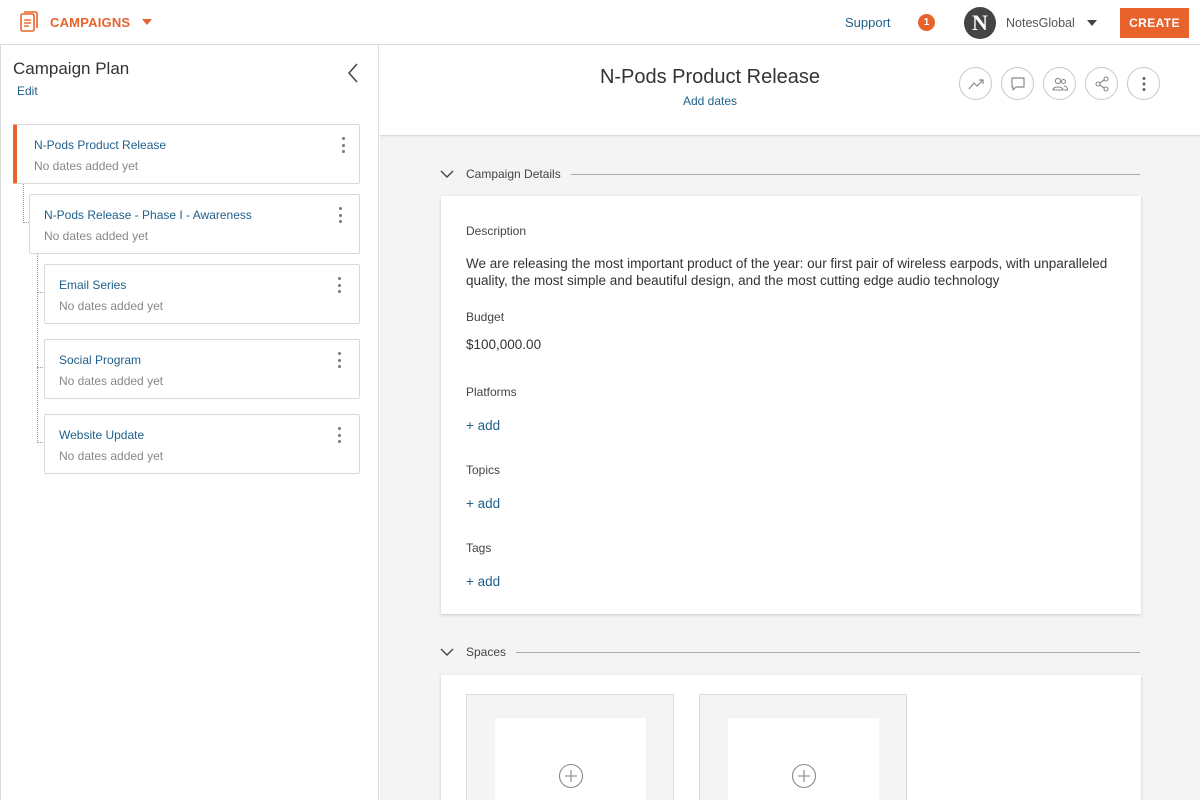 This screenshot has height=800, width=1200. I want to click on comment-icon, so click(1017, 83).